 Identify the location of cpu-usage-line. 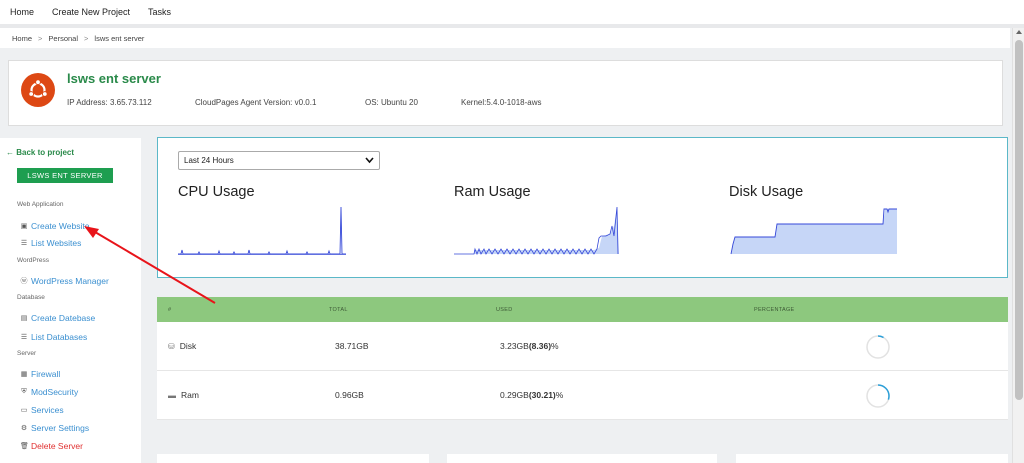
(262, 230).